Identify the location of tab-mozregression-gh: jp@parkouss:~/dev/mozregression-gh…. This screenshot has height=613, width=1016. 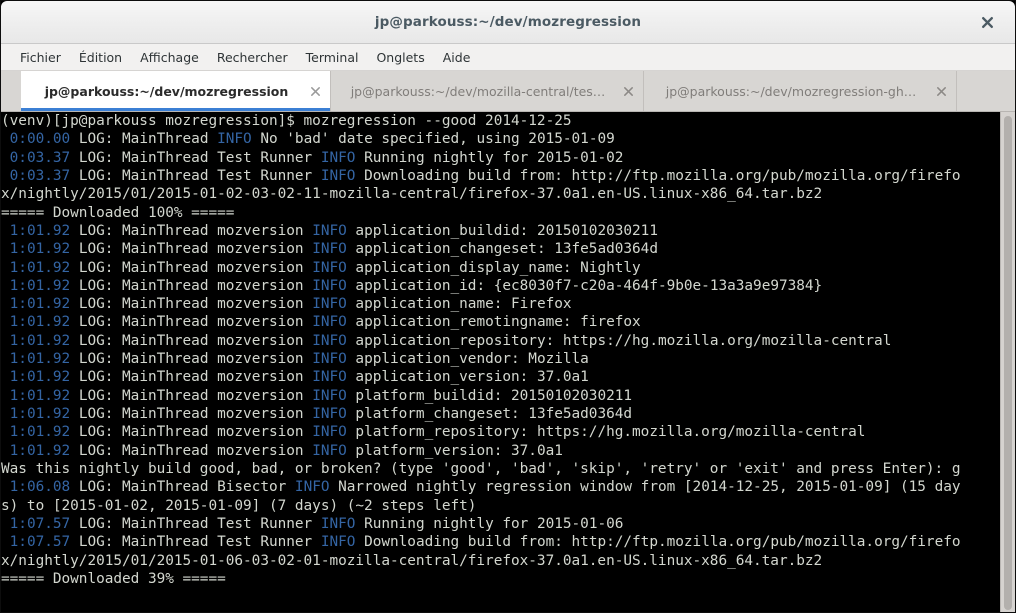
(800, 91).